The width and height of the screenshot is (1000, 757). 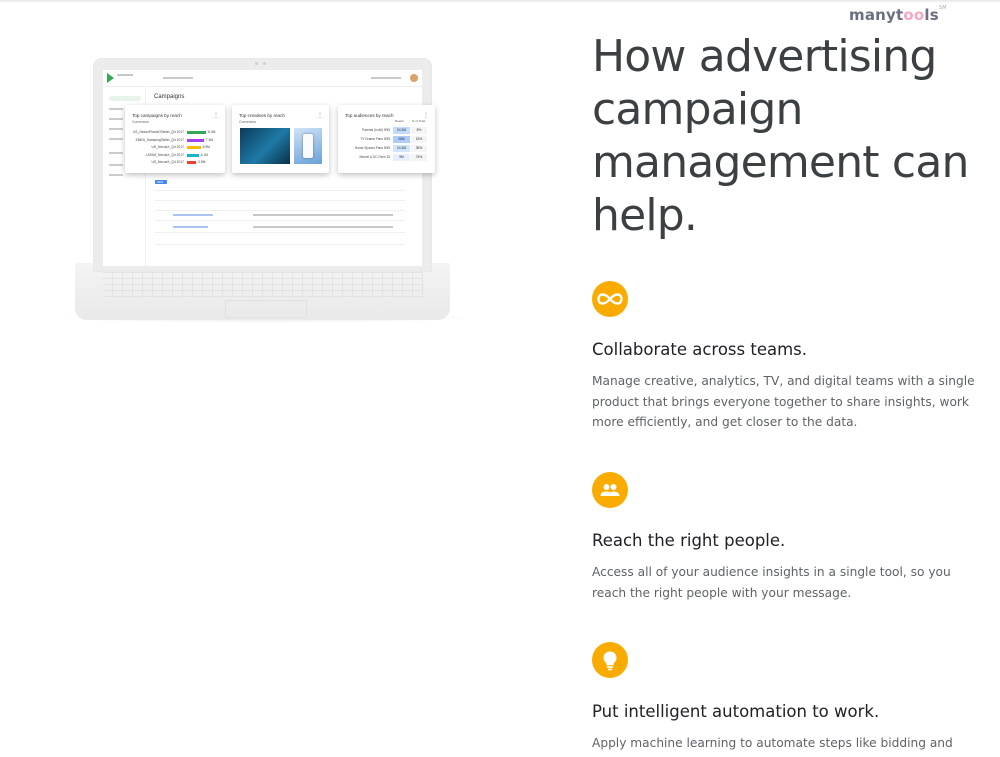 What do you see at coordinates (262, 78) in the screenshot?
I see `app-header` at bounding box center [262, 78].